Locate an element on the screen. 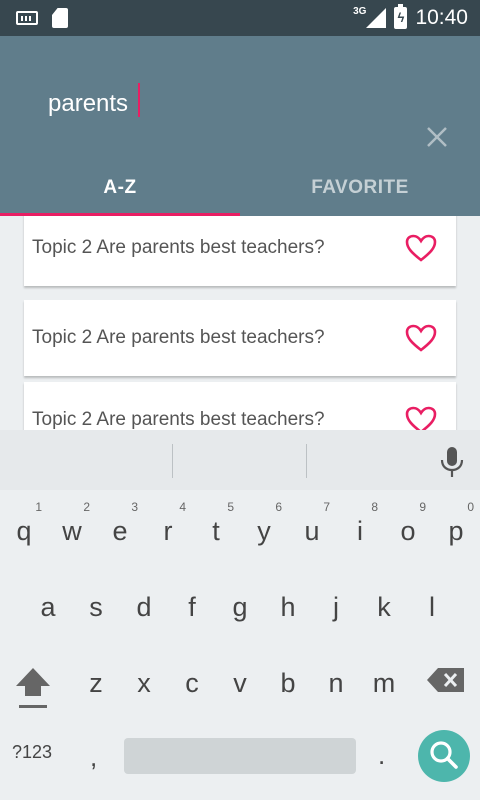  key-s: s is located at coordinates (96, 606).